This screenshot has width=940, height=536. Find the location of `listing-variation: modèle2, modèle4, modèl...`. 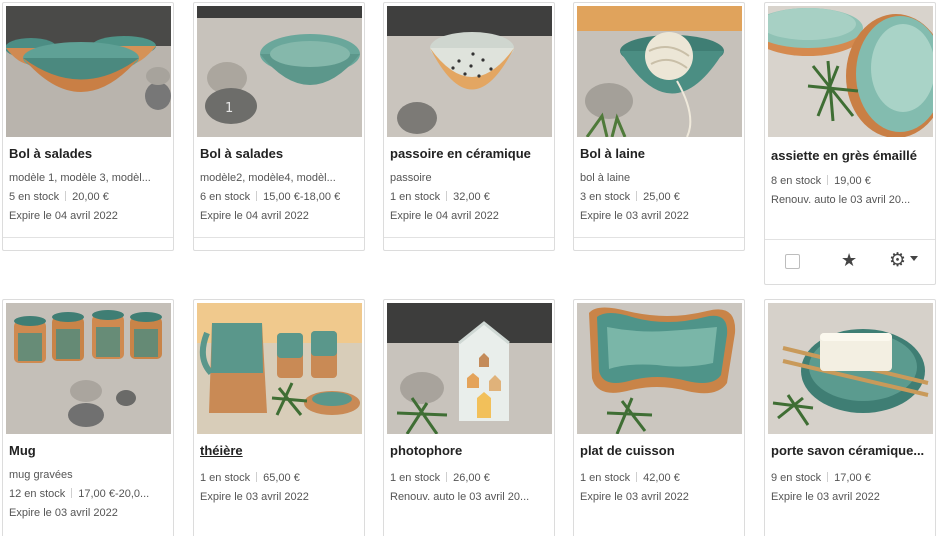

listing-variation: modèle2, modèle4, modèl... is located at coordinates (268, 178).